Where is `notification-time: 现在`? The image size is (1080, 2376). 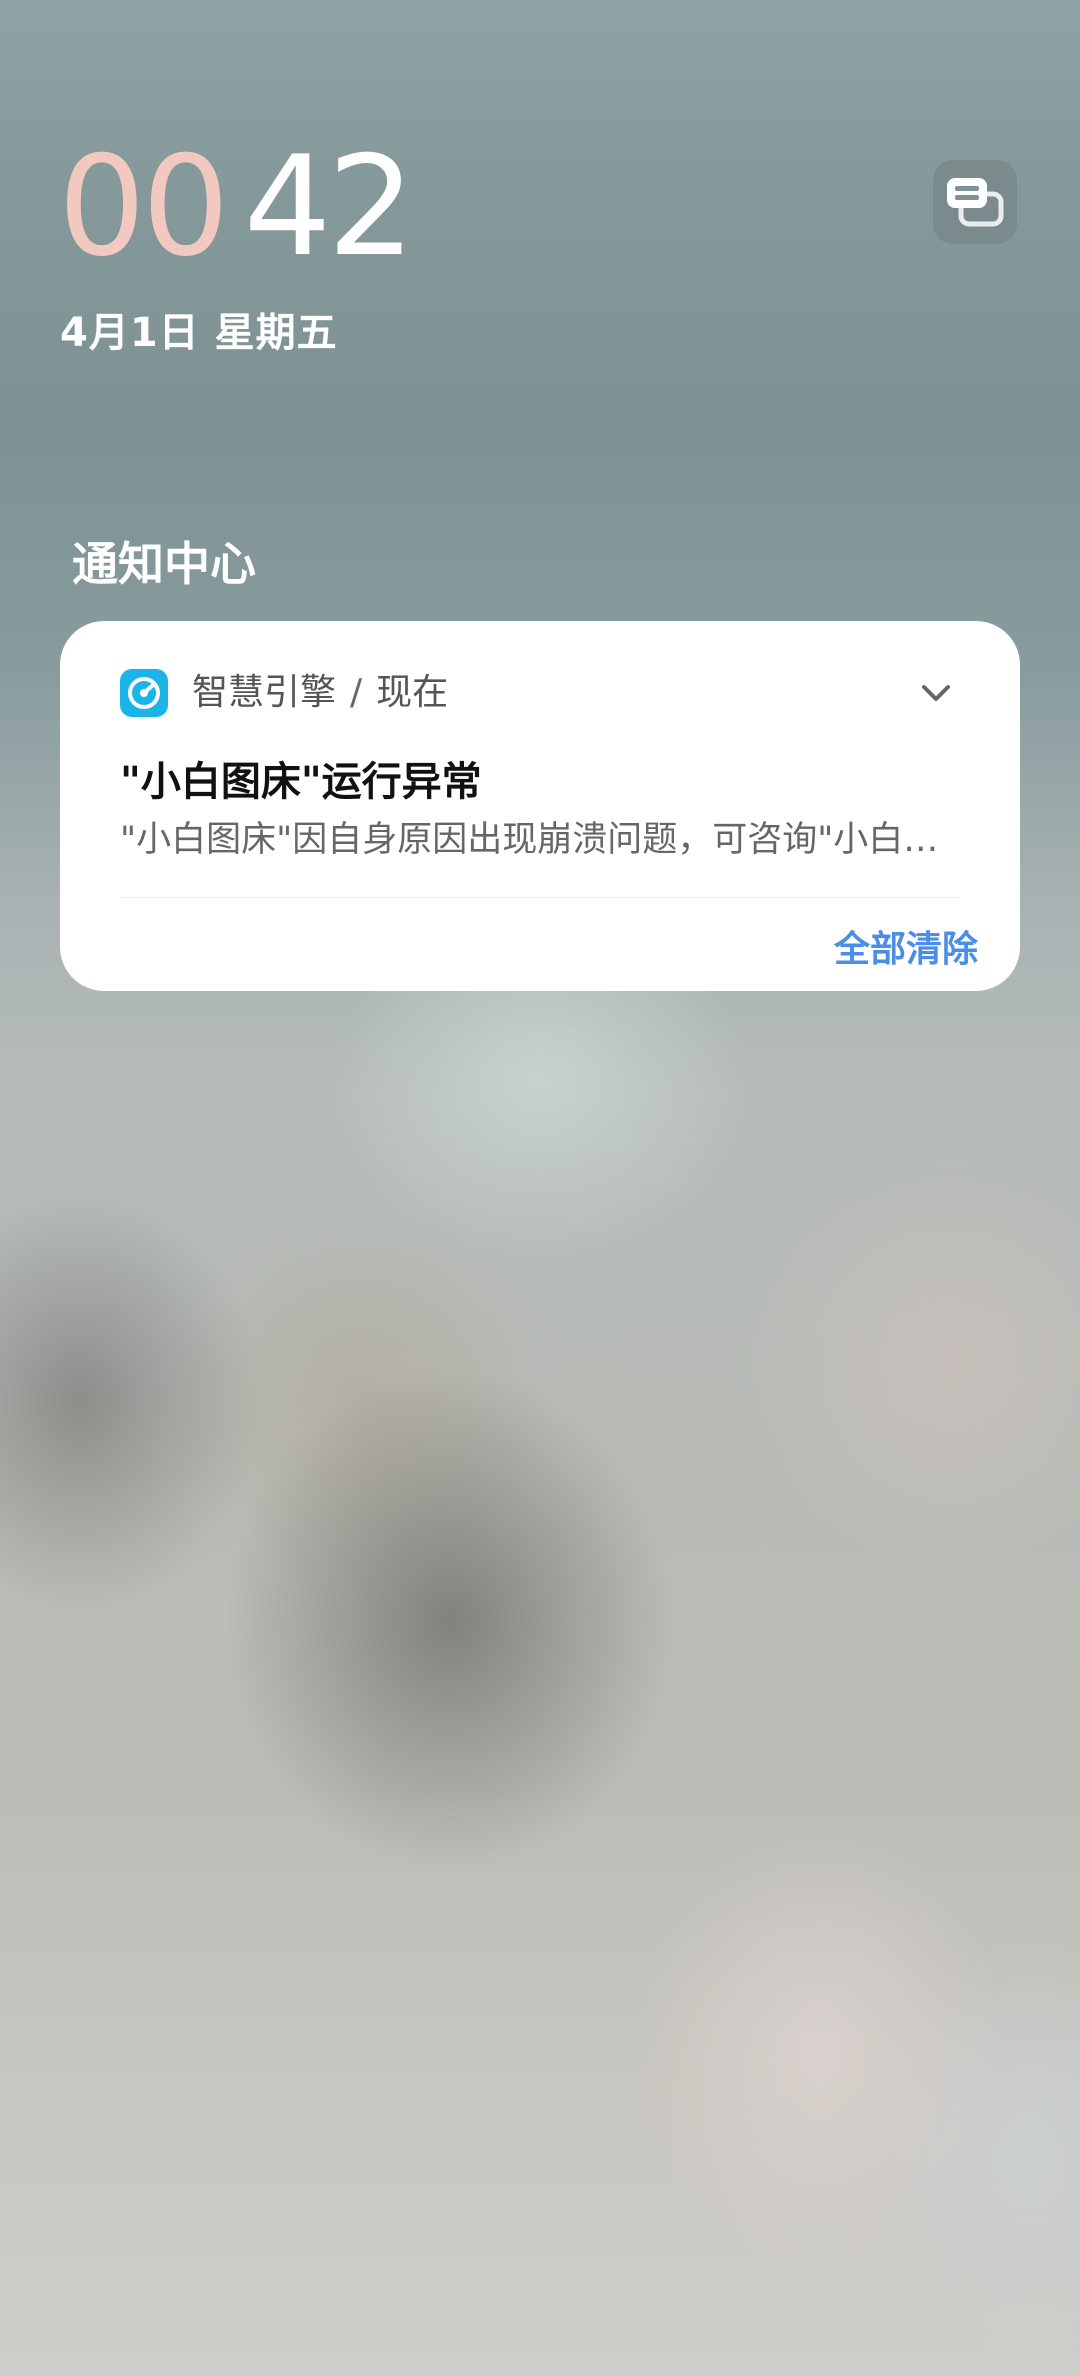
notification-time: 现在 is located at coordinates (412, 692).